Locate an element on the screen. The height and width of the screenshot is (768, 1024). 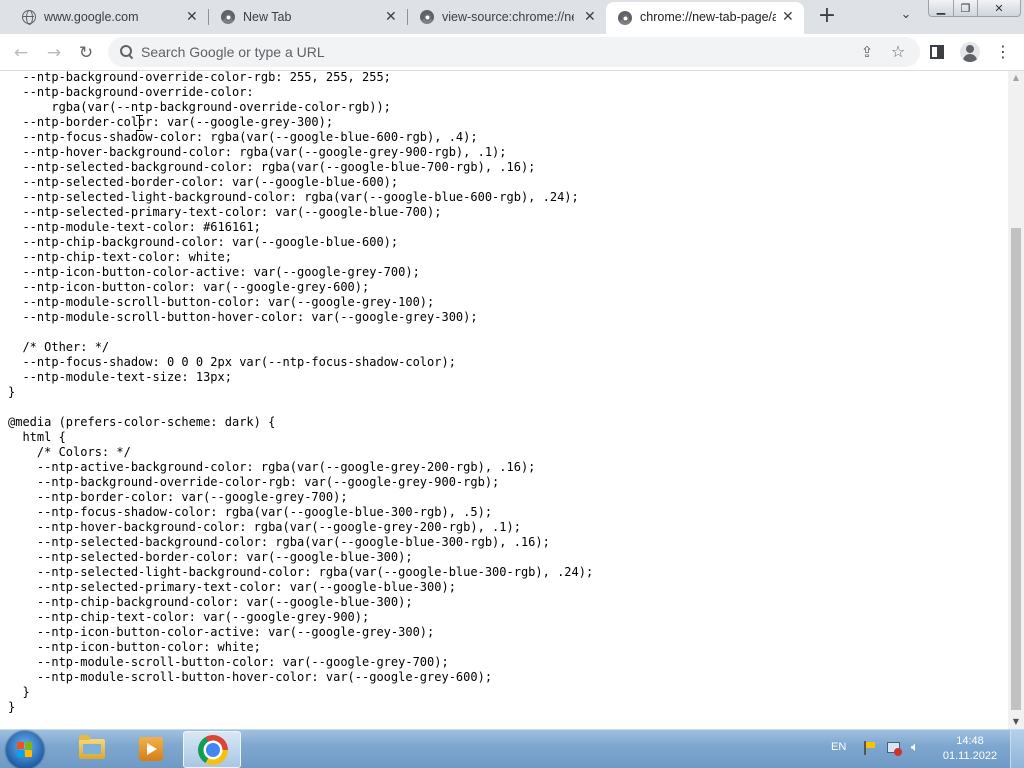
clock: 14:48 01.11.2022 is located at coordinates (970, 749).